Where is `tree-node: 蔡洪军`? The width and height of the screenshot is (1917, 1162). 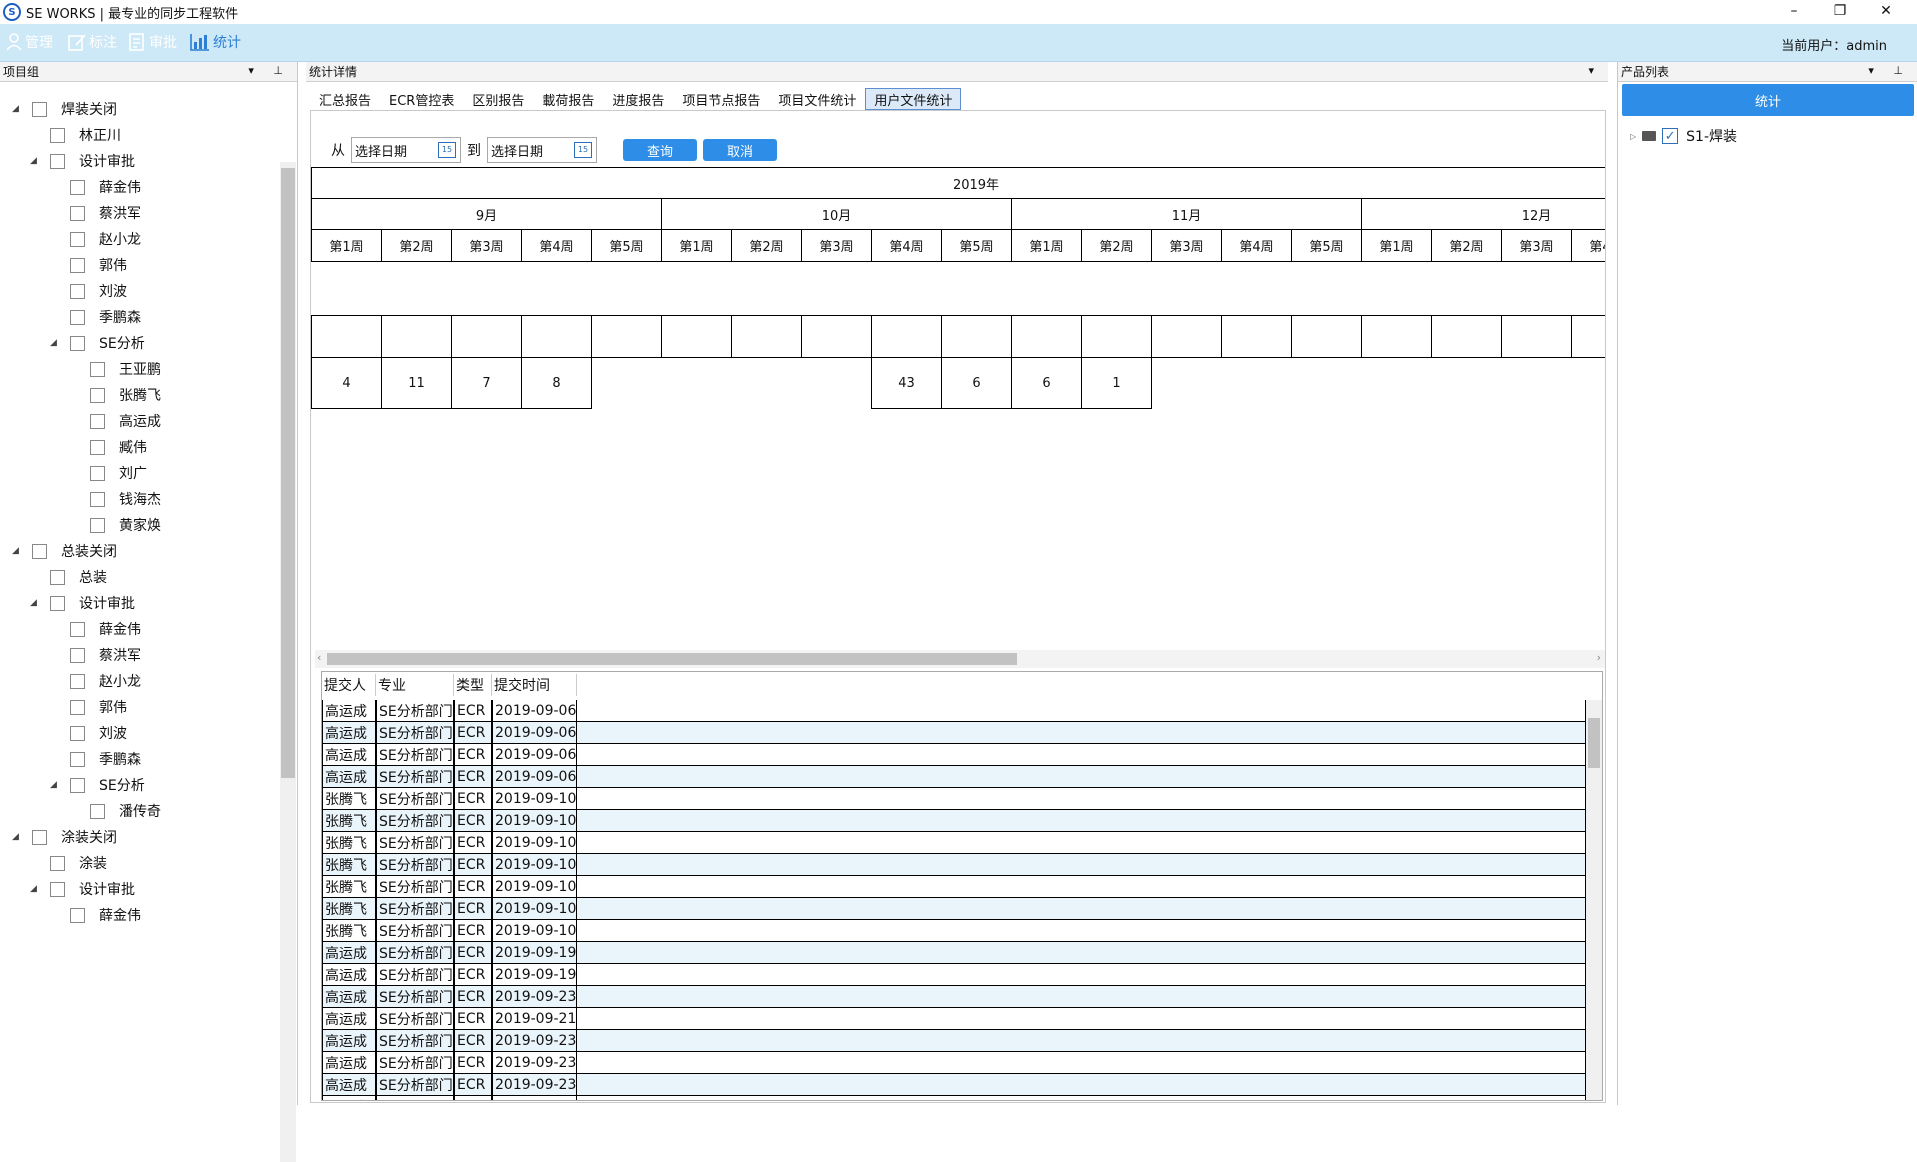
tree-node: 蔡洪军 is located at coordinates (95, 213).